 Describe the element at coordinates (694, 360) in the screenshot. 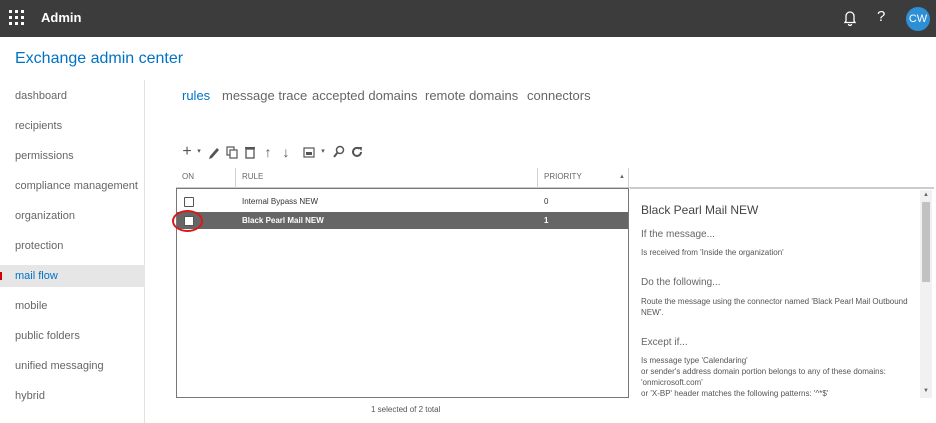

I see `detail-except-line: Is message type 'Calendaring'` at that location.